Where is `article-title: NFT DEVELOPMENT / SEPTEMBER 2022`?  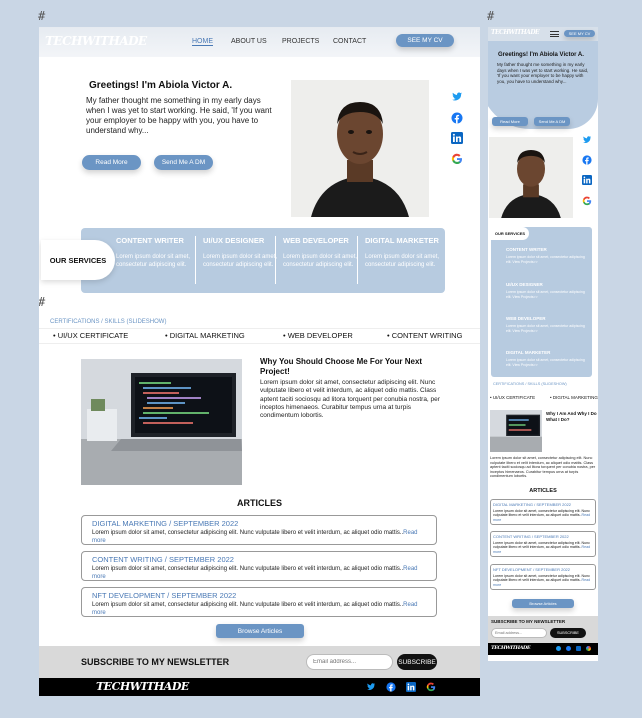
article-title: NFT DEVELOPMENT / SEPTEMBER 2022 is located at coordinates (164, 595).